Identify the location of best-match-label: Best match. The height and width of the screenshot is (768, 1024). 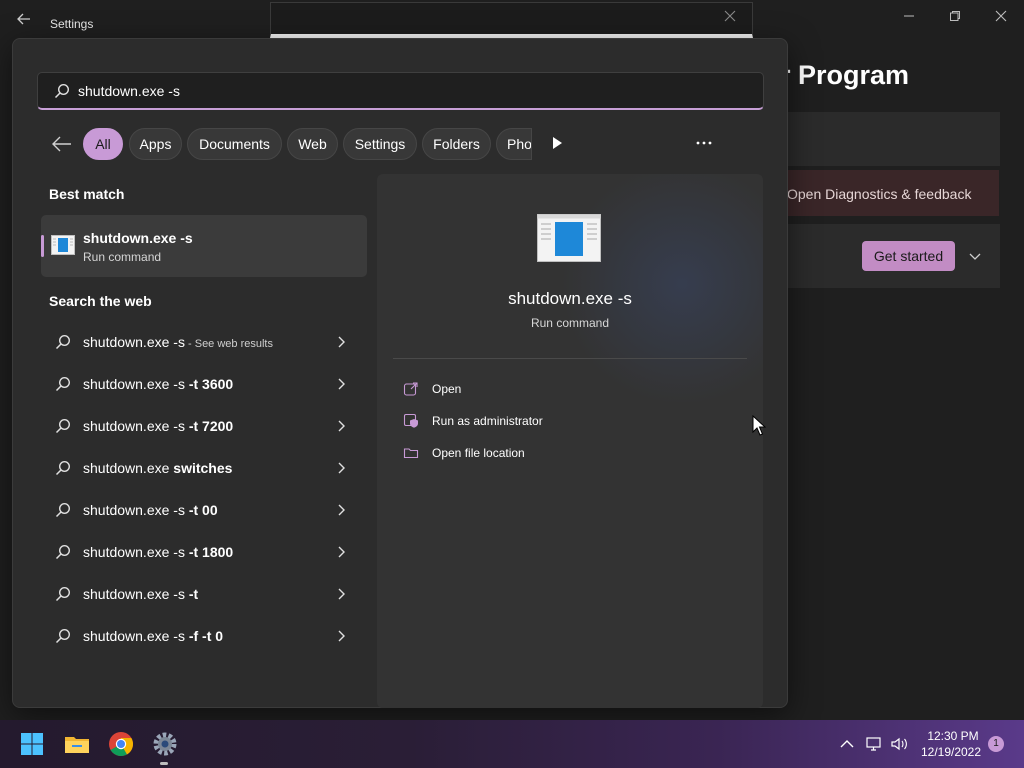
(87, 194).